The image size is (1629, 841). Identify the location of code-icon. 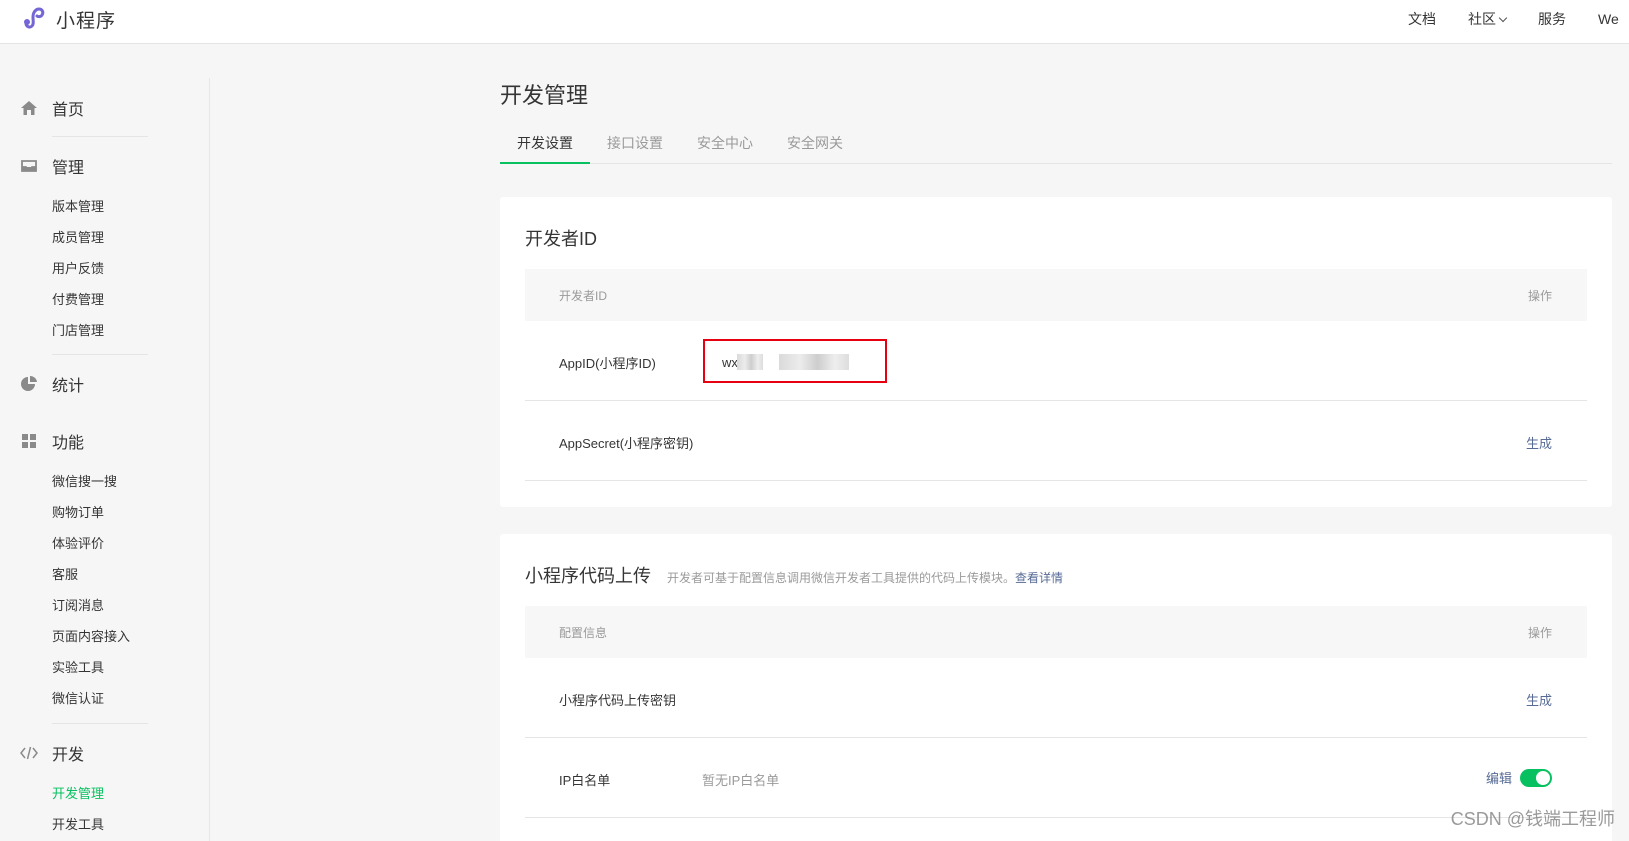
(29, 753).